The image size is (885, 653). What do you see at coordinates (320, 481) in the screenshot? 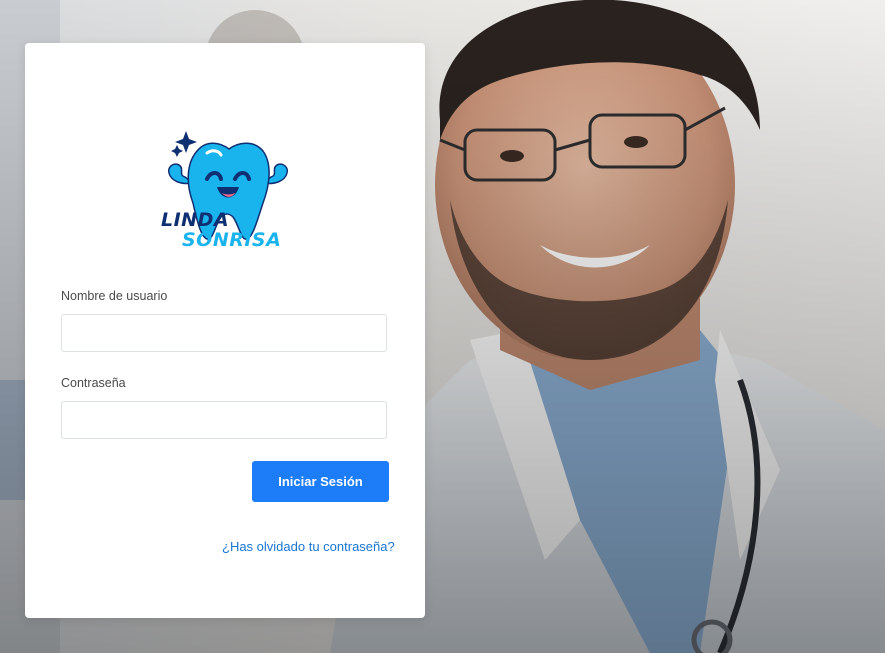
I see `login-button: Iniciar Sesión` at bounding box center [320, 481].